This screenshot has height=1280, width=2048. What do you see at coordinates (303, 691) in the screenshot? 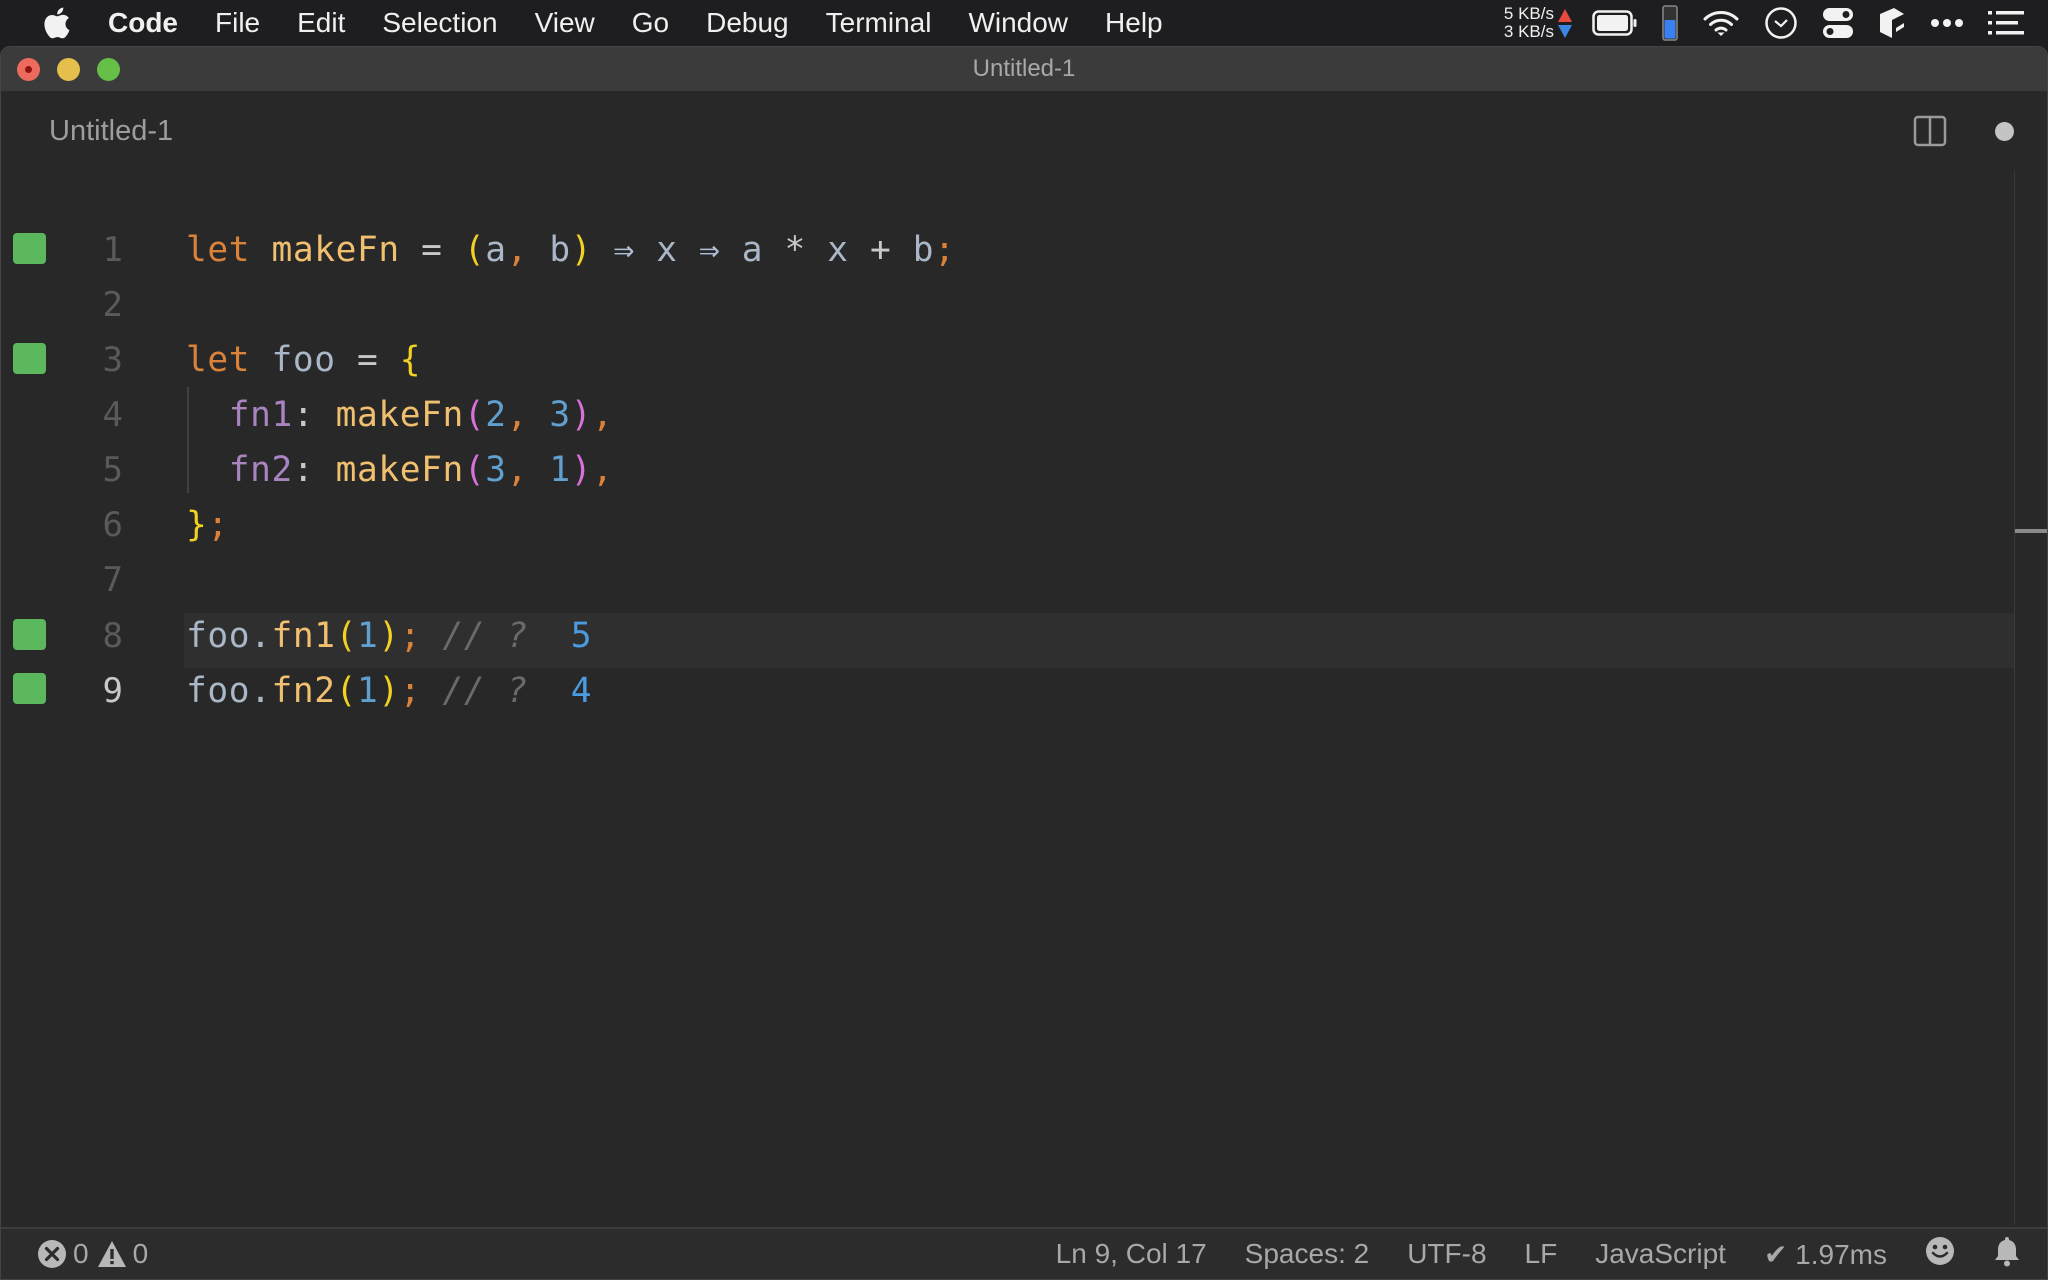
I see `code-token-fn: fn2` at bounding box center [303, 691].